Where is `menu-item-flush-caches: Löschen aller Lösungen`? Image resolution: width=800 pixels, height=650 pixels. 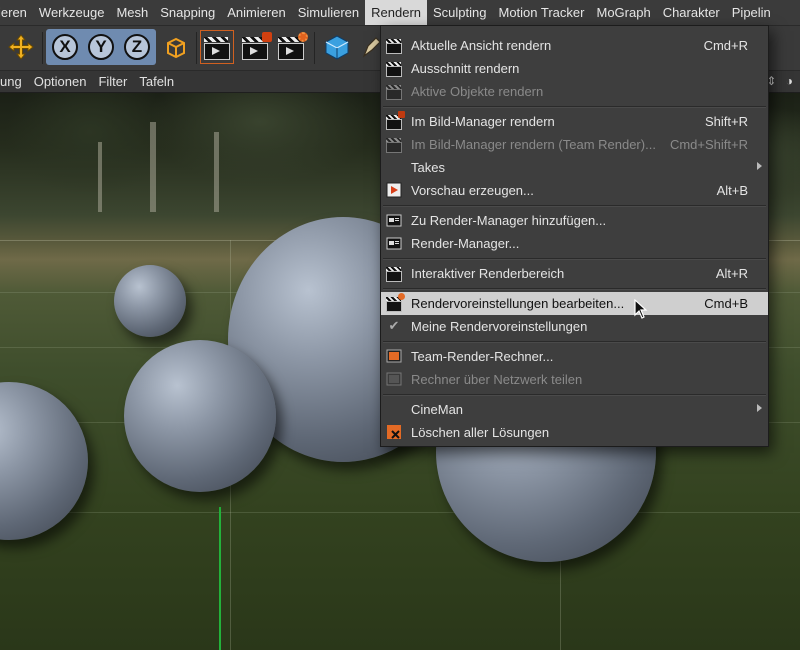 menu-item-flush-caches: Löschen aller Lösungen is located at coordinates (574, 432).